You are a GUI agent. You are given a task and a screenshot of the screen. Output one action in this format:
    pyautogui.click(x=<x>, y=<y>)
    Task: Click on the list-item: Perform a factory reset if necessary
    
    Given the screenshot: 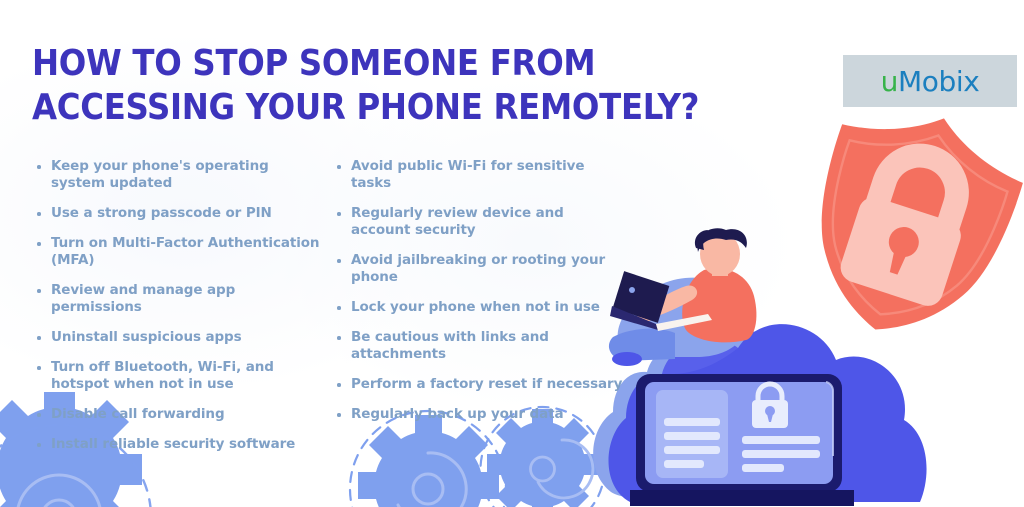 What is the action you would take?
    pyautogui.click(x=481, y=384)
    